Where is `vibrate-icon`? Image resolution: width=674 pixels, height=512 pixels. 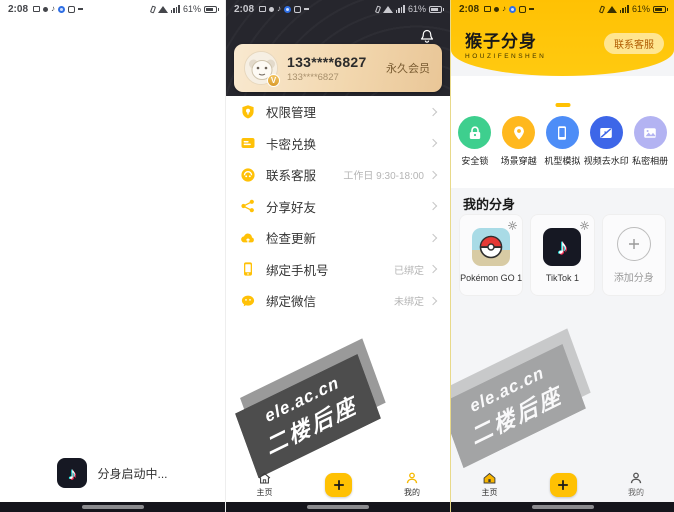
vibrate-icon is located at coordinates (601, 9).